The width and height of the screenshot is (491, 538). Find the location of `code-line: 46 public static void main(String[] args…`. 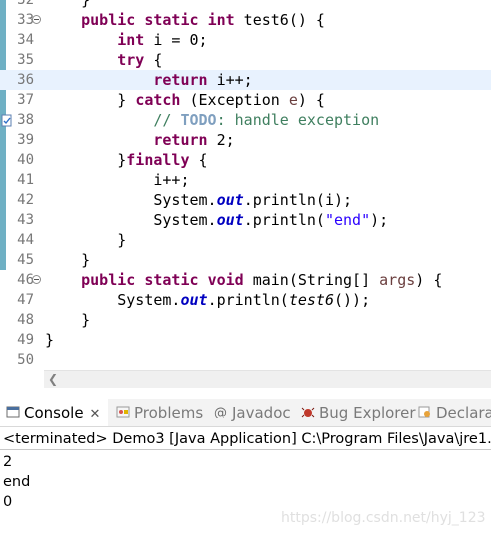

code-line: 46 public static void main(String[] args… is located at coordinates (245, 280).